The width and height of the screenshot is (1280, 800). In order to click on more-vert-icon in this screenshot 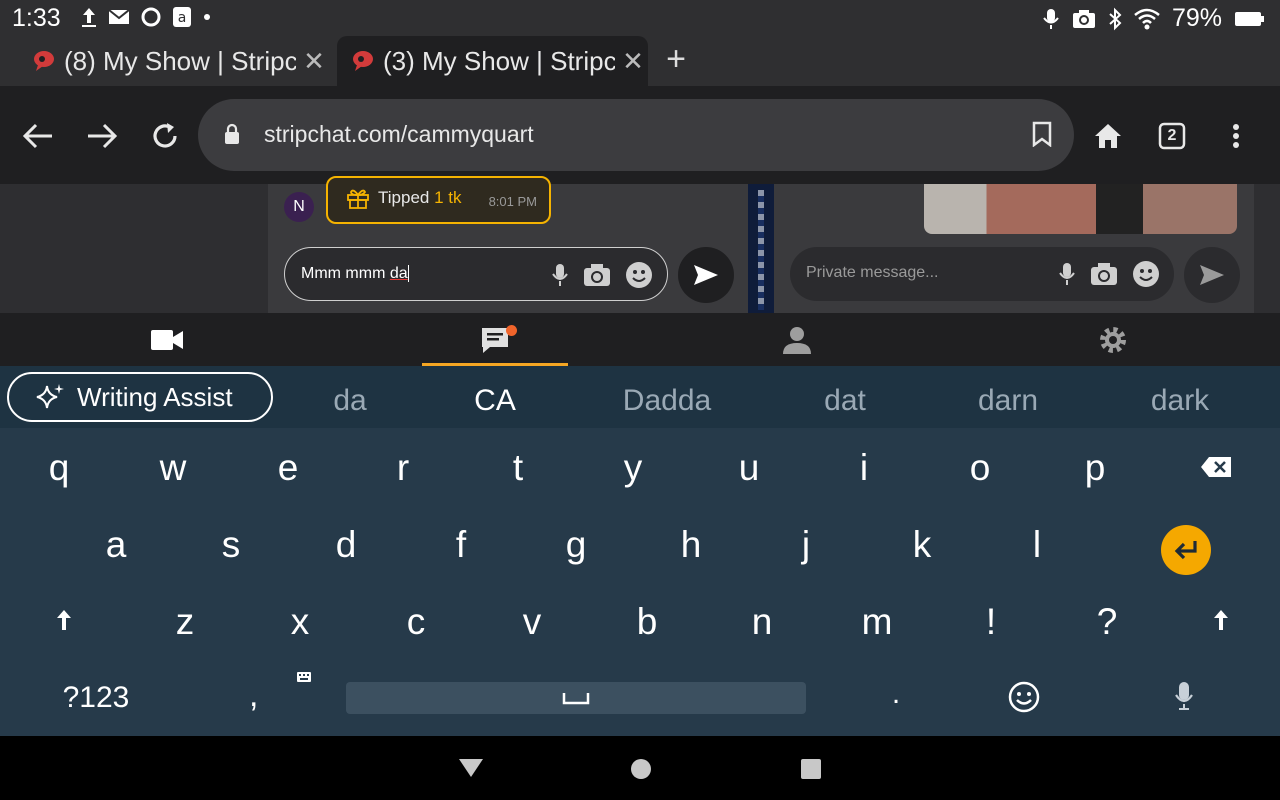, I will do `click(1236, 136)`.